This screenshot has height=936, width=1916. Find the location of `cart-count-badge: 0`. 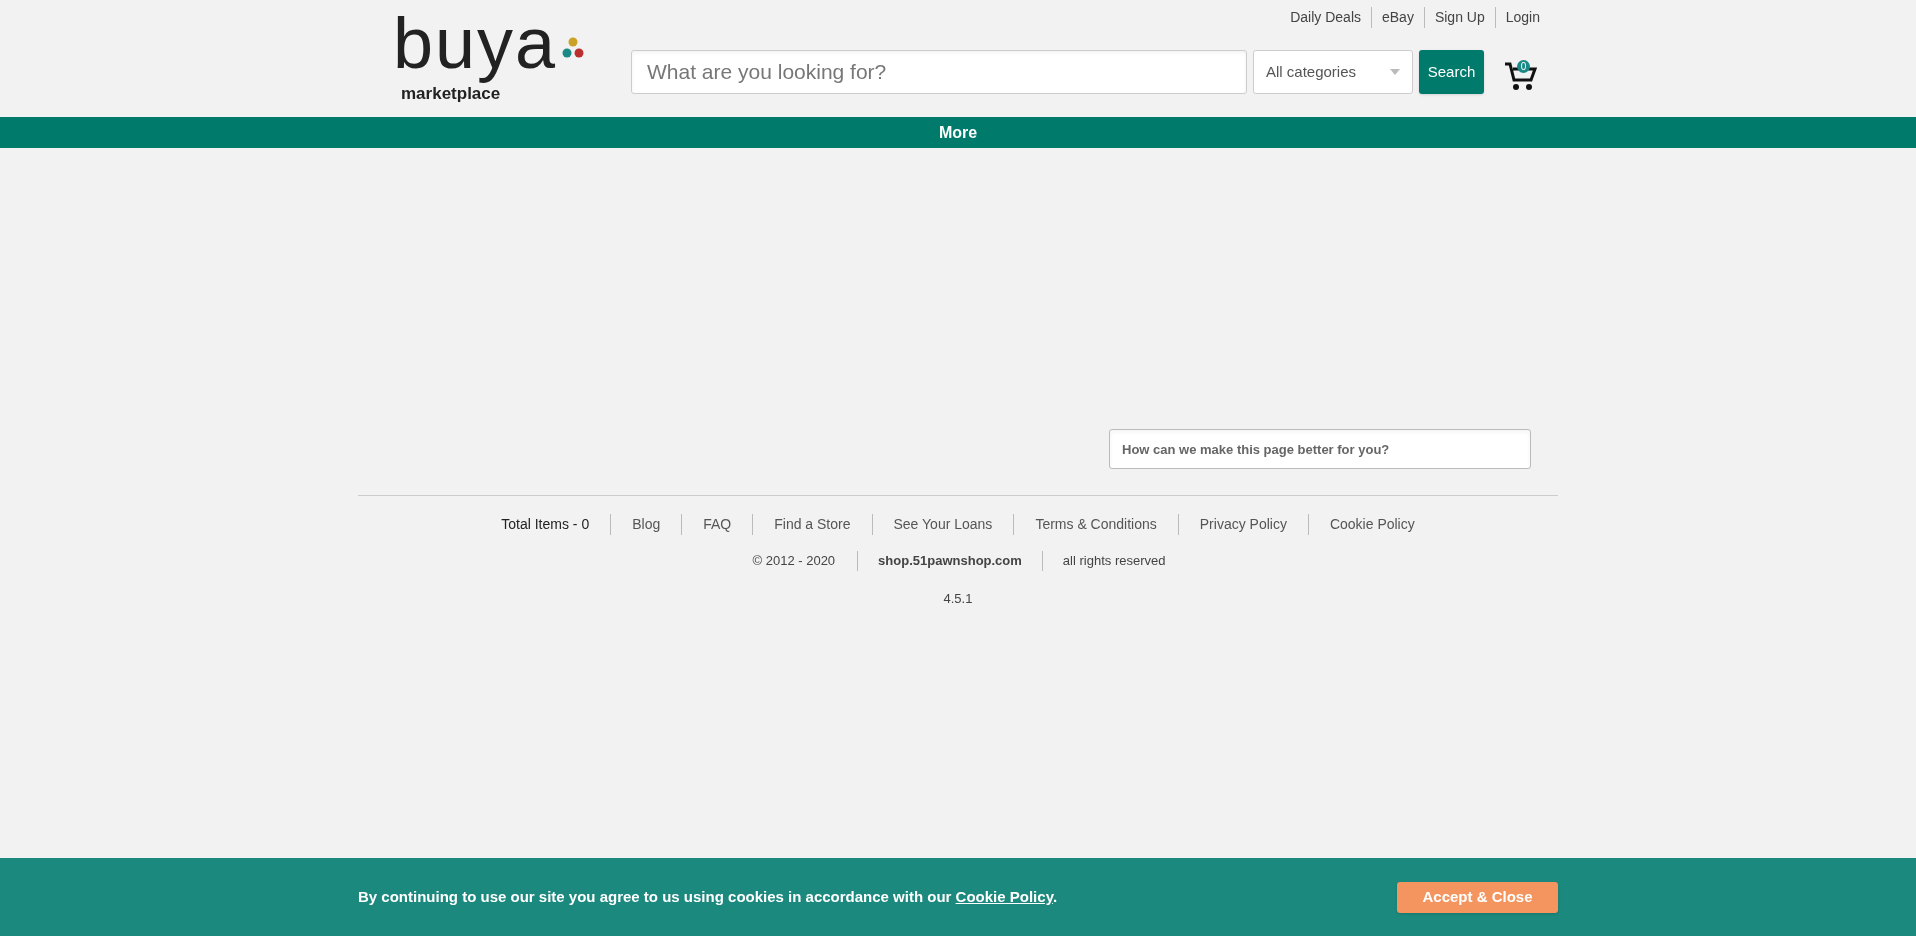

cart-count-badge: 0 is located at coordinates (1523, 66).